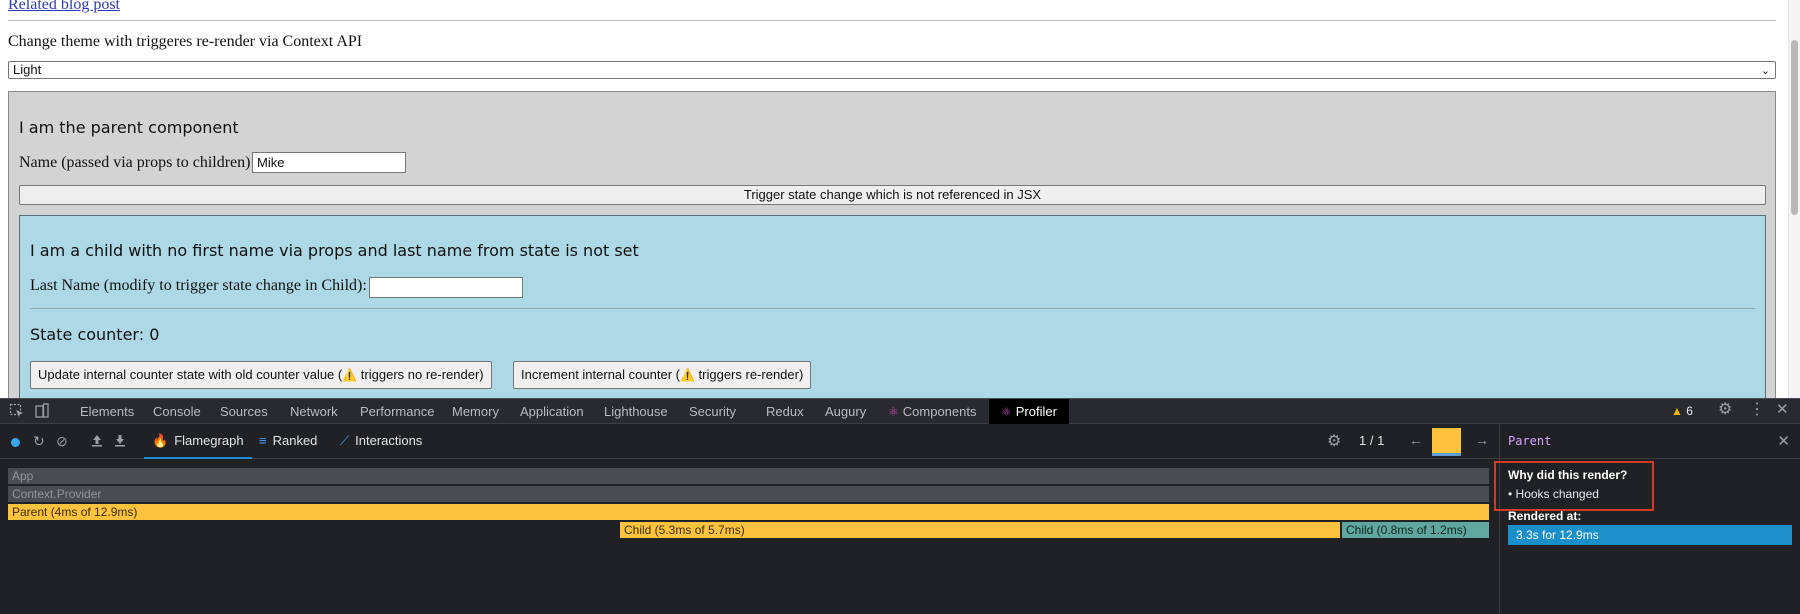 The image size is (1800, 614). I want to click on flame-bar-context-provider: Context.Provider, so click(749, 494).